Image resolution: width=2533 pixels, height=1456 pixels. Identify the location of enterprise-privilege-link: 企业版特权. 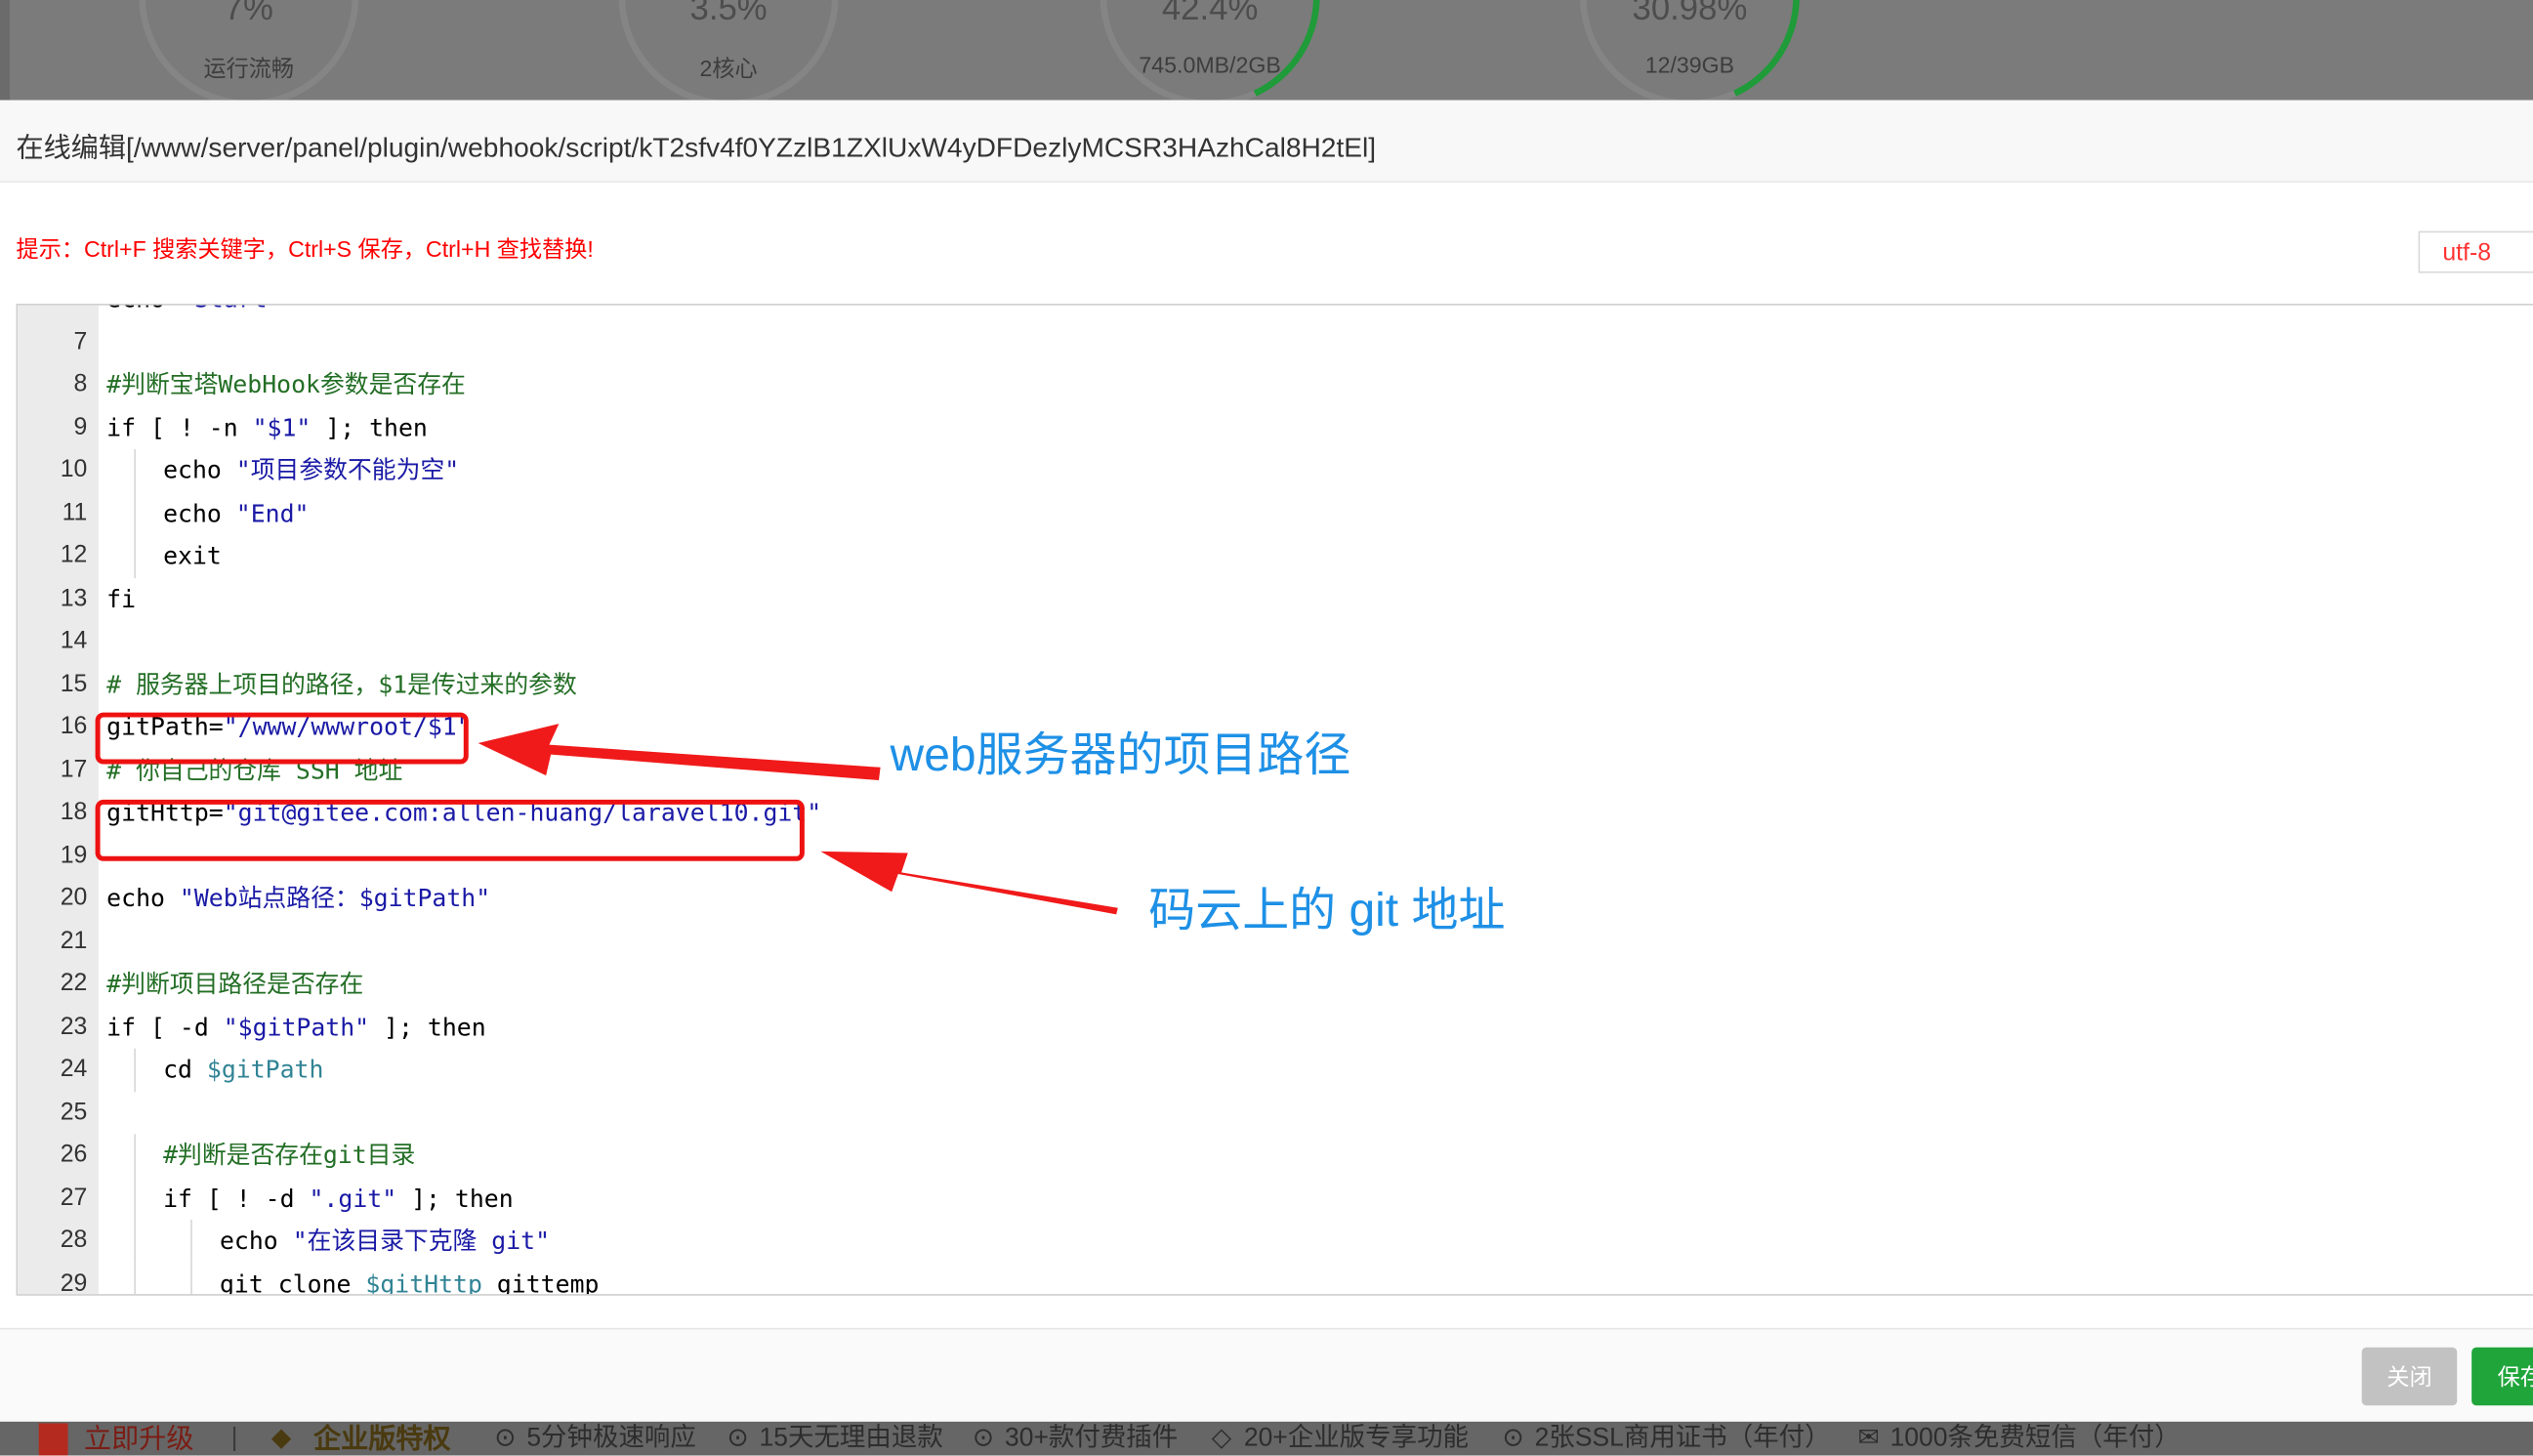
(382, 1439).